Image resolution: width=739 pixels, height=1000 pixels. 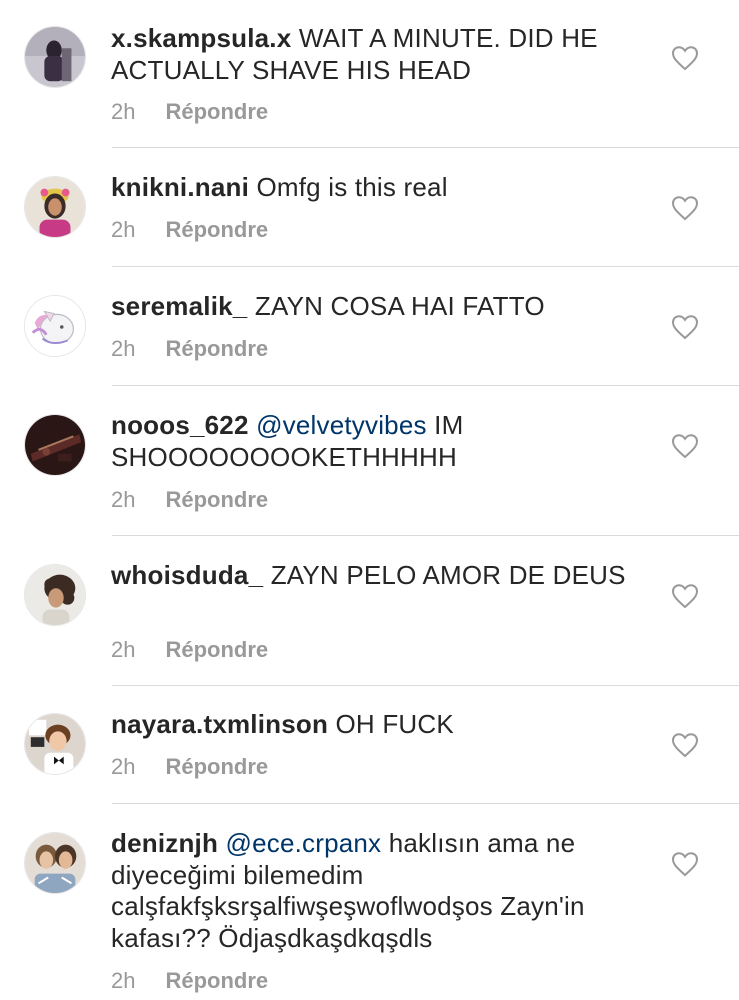 What do you see at coordinates (164, 843) in the screenshot?
I see `comment-username: deniznjh` at bounding box center [164, 843].